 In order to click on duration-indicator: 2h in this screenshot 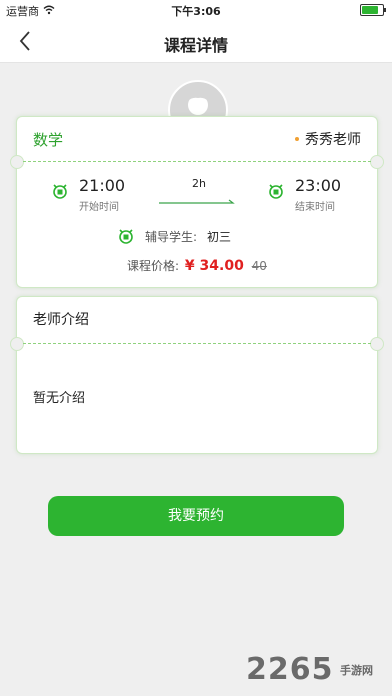, I will do `click(199, 194)`.